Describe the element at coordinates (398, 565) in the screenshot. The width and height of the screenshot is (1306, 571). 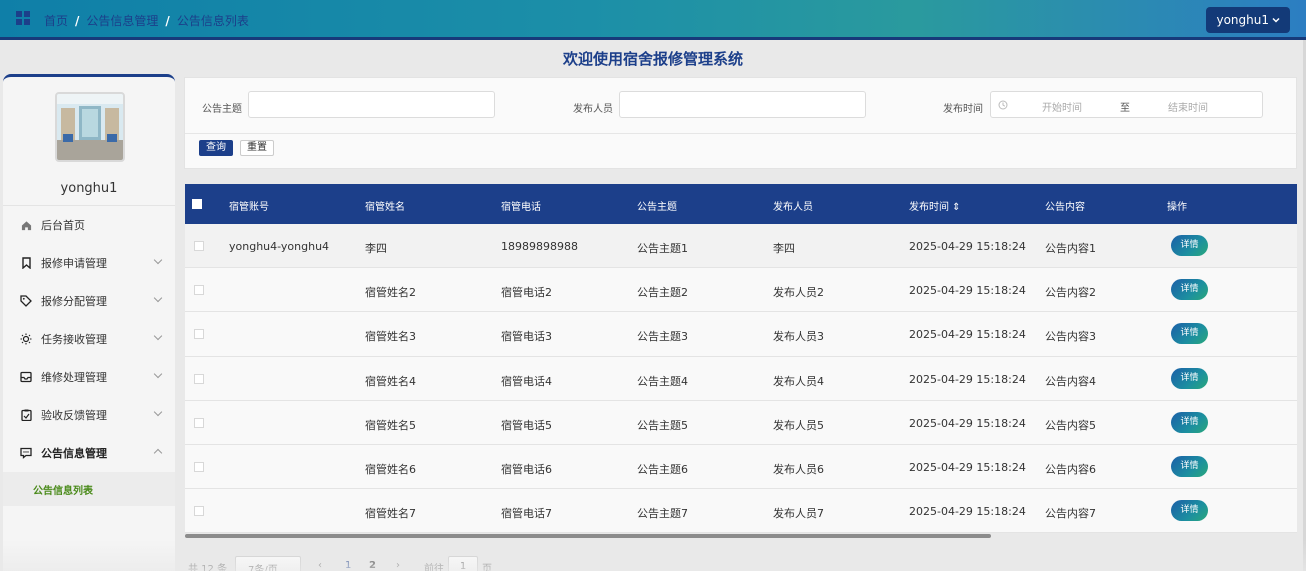
I see `next-page-button: ›` at that location.